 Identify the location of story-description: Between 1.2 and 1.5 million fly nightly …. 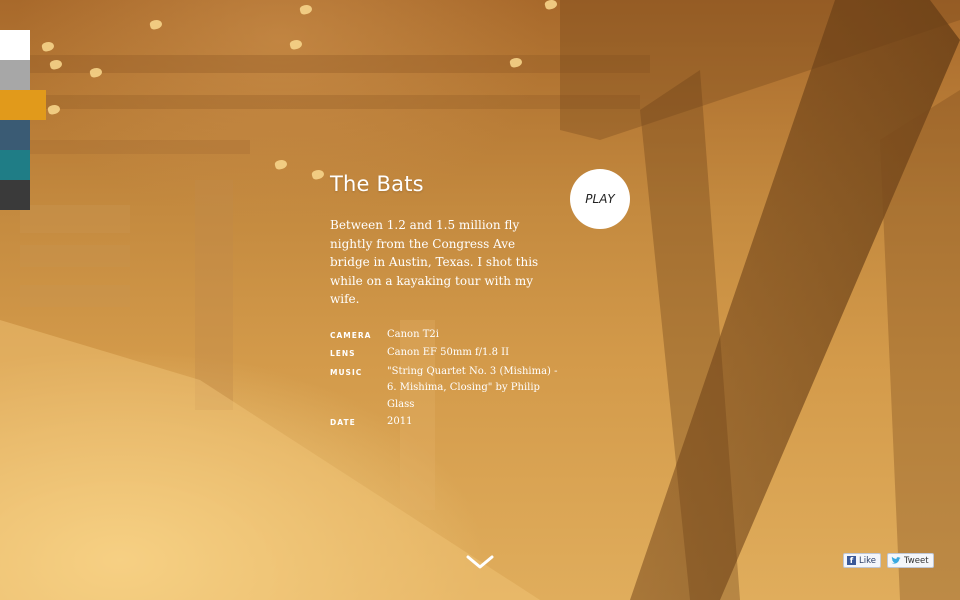
(434, 262).